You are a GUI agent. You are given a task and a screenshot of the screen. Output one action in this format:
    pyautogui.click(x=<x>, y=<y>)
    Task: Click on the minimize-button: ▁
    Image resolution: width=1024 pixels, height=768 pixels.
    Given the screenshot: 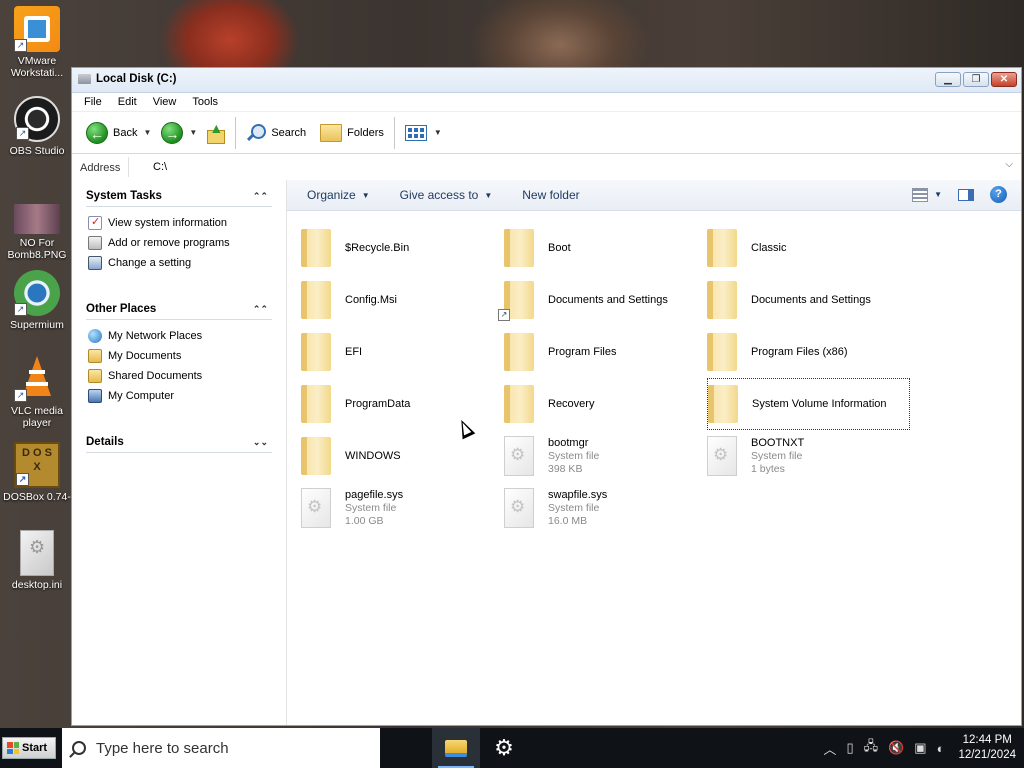 What is the action you would take?
    pyautogui.click(x=948, y=79)
    